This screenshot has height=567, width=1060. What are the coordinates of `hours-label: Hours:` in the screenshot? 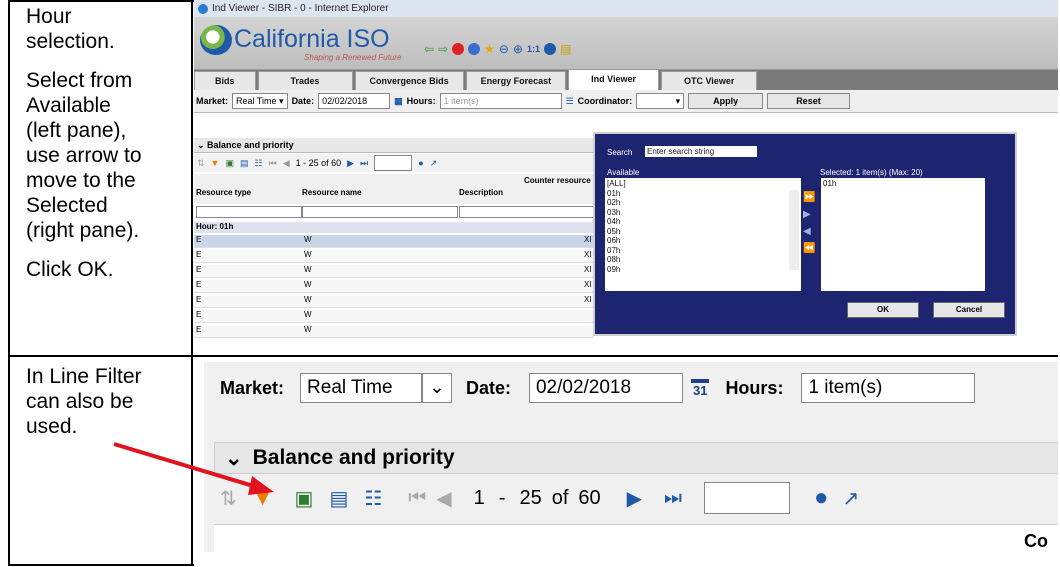 It's located at (421, 101).